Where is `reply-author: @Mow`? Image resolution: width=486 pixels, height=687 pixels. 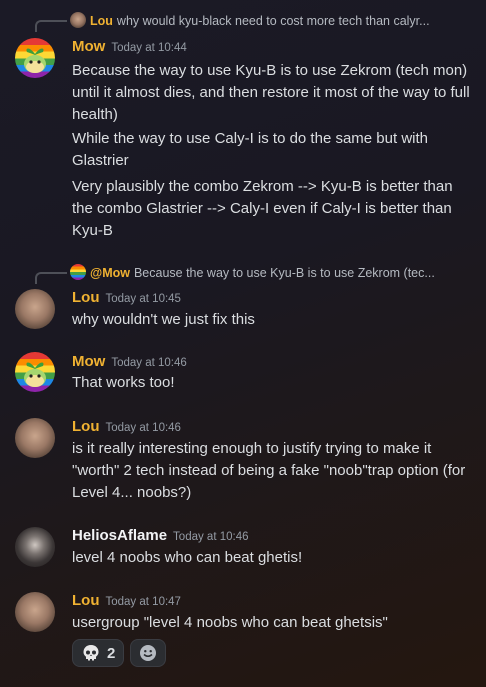 reply-author: @Mow is located at coordinates (110, 273).